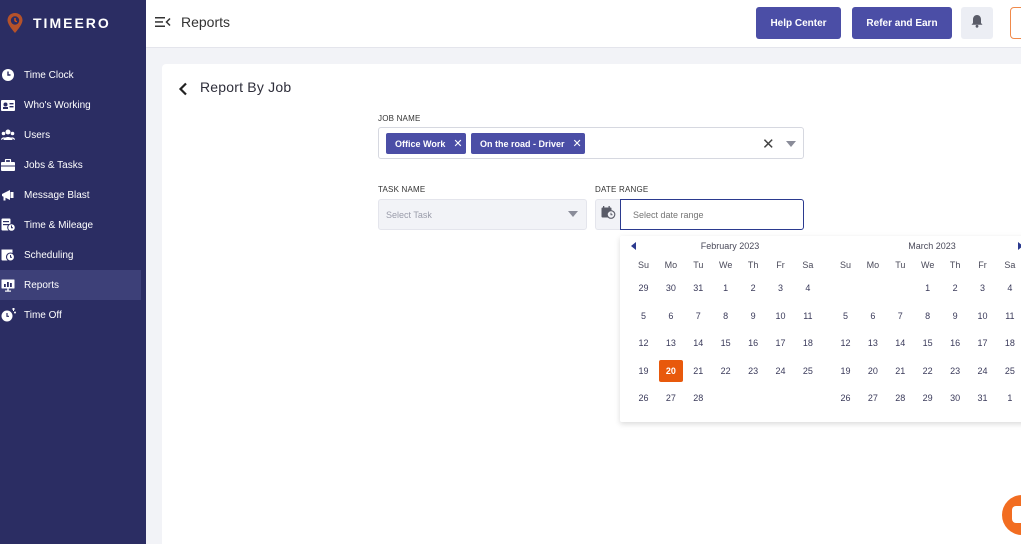 The width and height of the screenshot is (1021, 544). Describe the element at coordinates (1016, 514) in the screenshot. I see `chat-bubble-icon` at that location.